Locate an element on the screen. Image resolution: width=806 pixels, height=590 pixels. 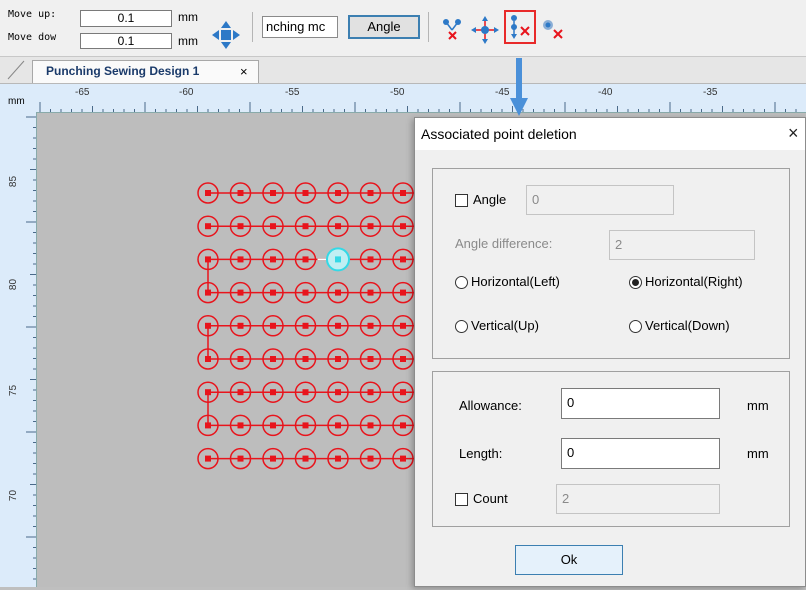
vertical-up-label: Vertical(Up) is located at coordinates (505, 325).